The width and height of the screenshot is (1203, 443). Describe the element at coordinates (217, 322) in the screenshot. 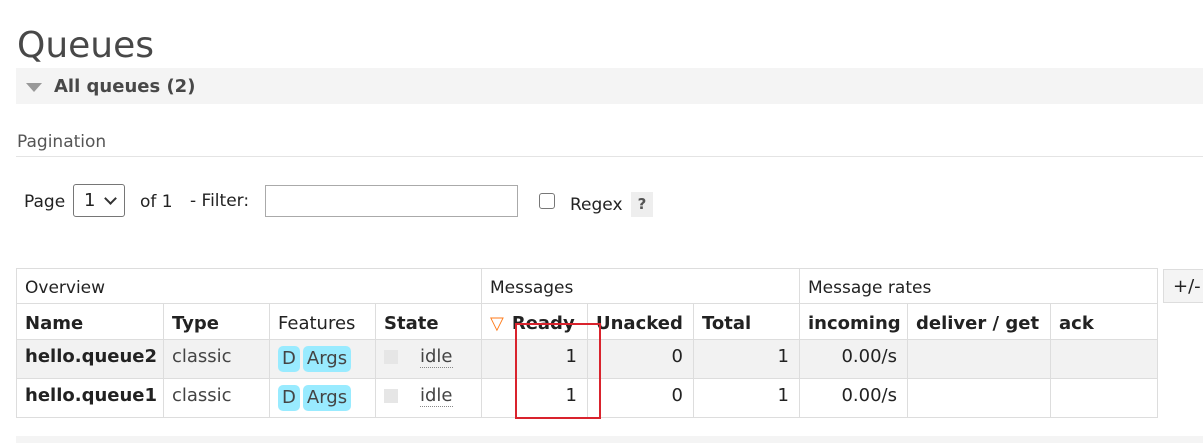

I see `col-header-type: Type` at that location.